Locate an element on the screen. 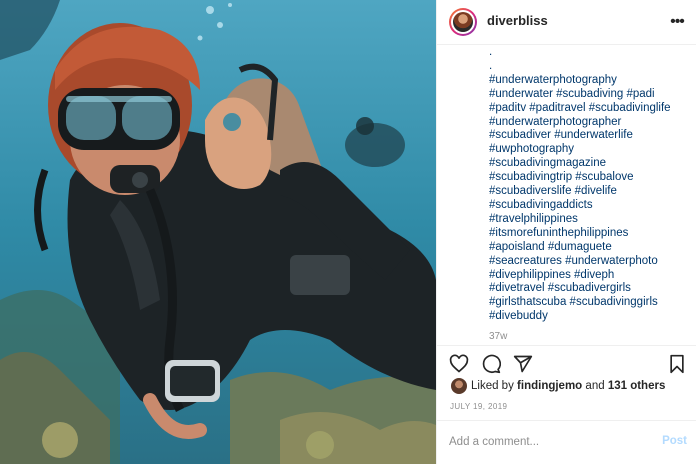  likes-row: Liked by findingjemo and 131 others is located at coordinates (569, 387).